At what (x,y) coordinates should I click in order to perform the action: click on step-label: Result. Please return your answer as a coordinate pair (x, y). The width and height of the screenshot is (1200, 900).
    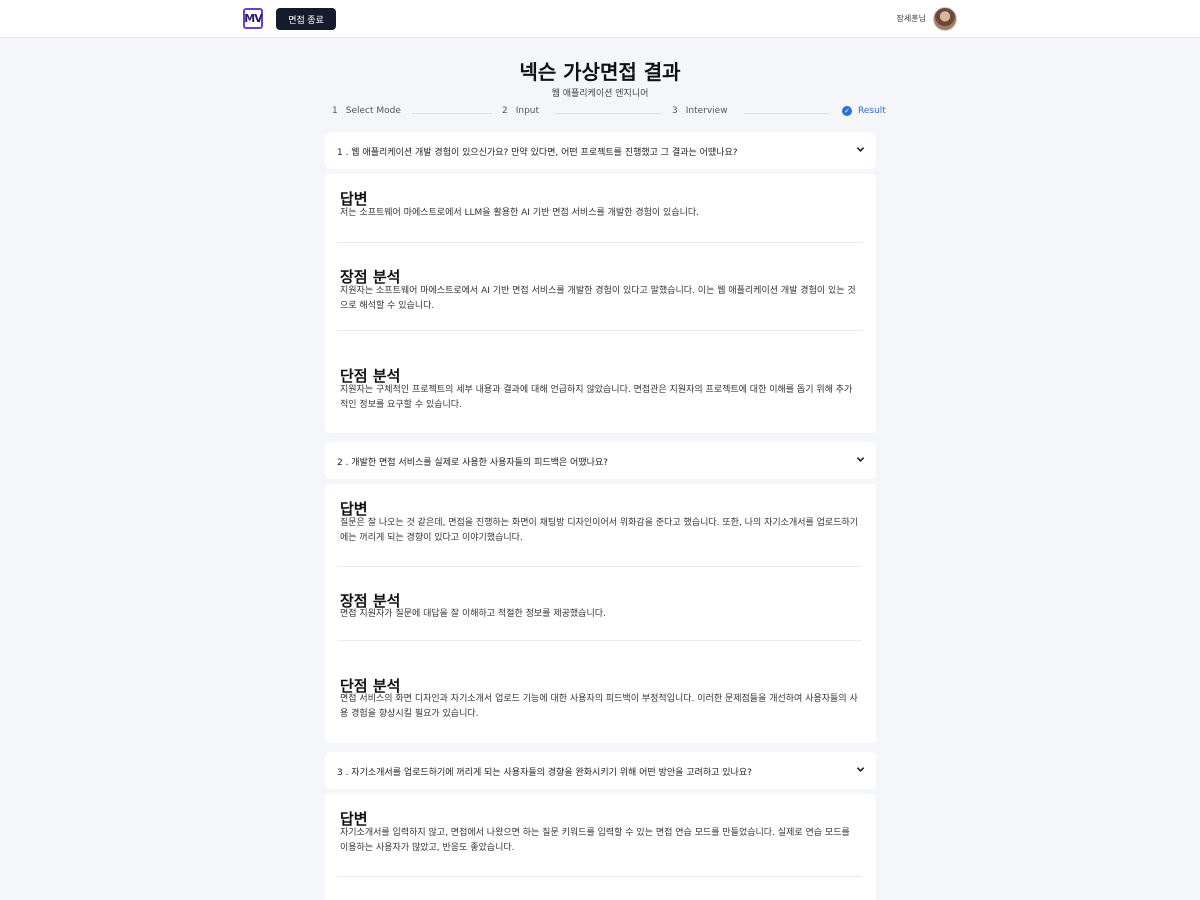
    Looking at the image, I should click on (872, 111).